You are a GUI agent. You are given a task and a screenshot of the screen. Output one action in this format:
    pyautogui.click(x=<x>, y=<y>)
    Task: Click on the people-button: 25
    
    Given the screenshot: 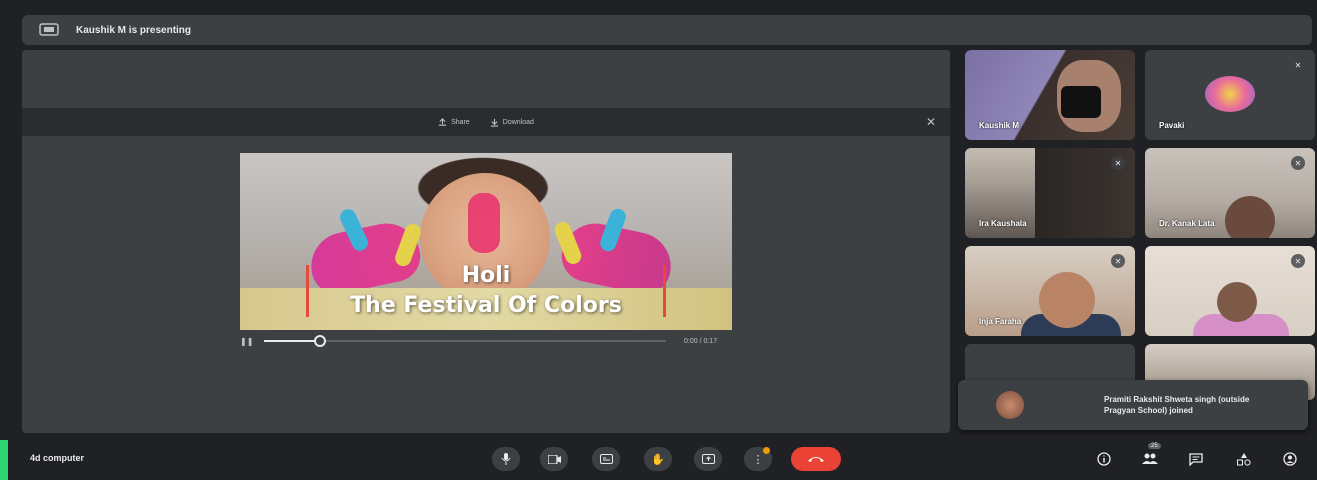 What is the action you would take?
    pyautogui.click(x=1150, y=456)
    